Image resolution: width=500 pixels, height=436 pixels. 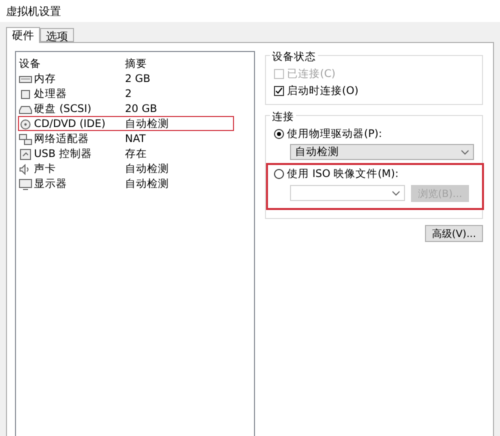 I want to click on device-row: 网络适配器 NAT, so click(x=135, y=138).